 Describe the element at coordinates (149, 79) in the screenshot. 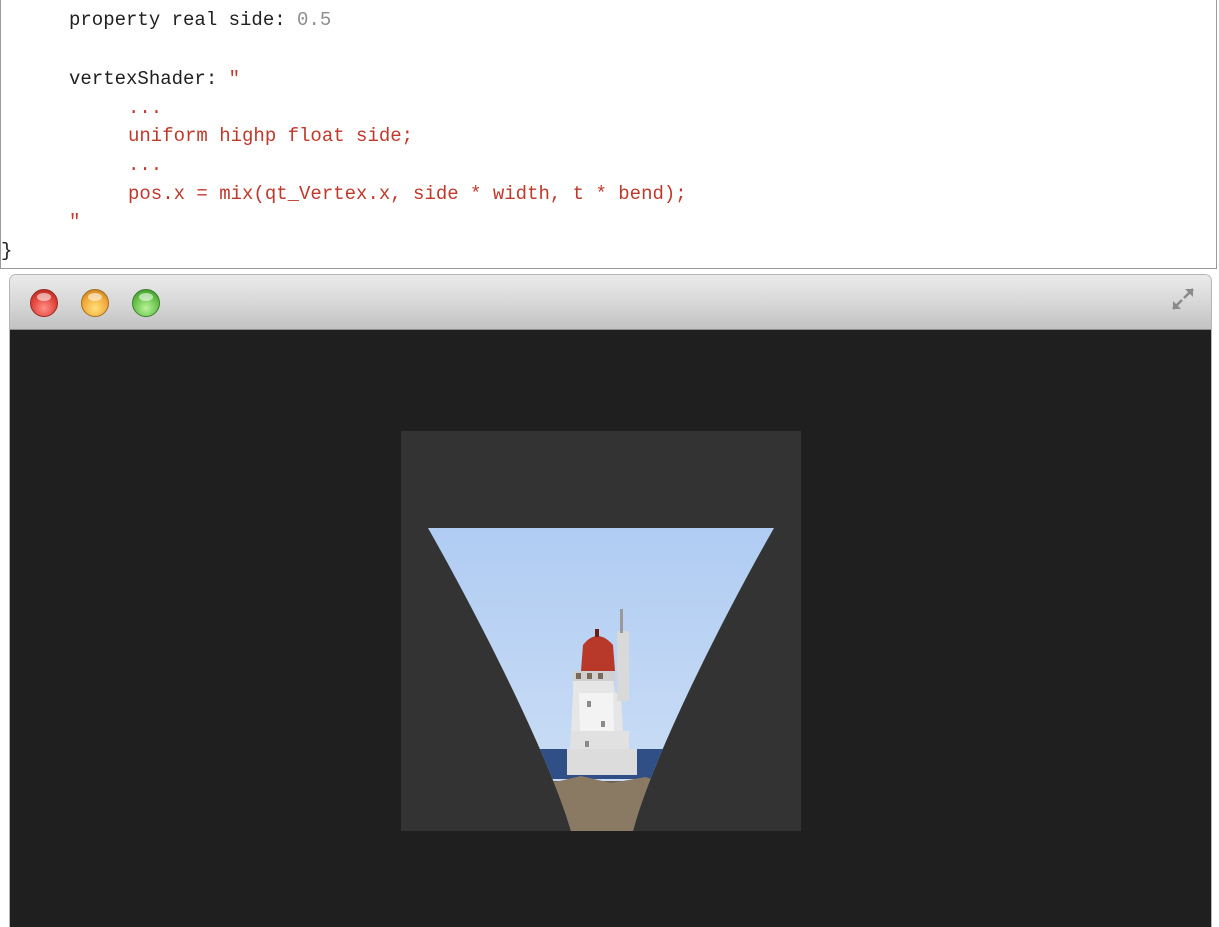

I see `code-vertexshader-text: vertexShader:` at that location.